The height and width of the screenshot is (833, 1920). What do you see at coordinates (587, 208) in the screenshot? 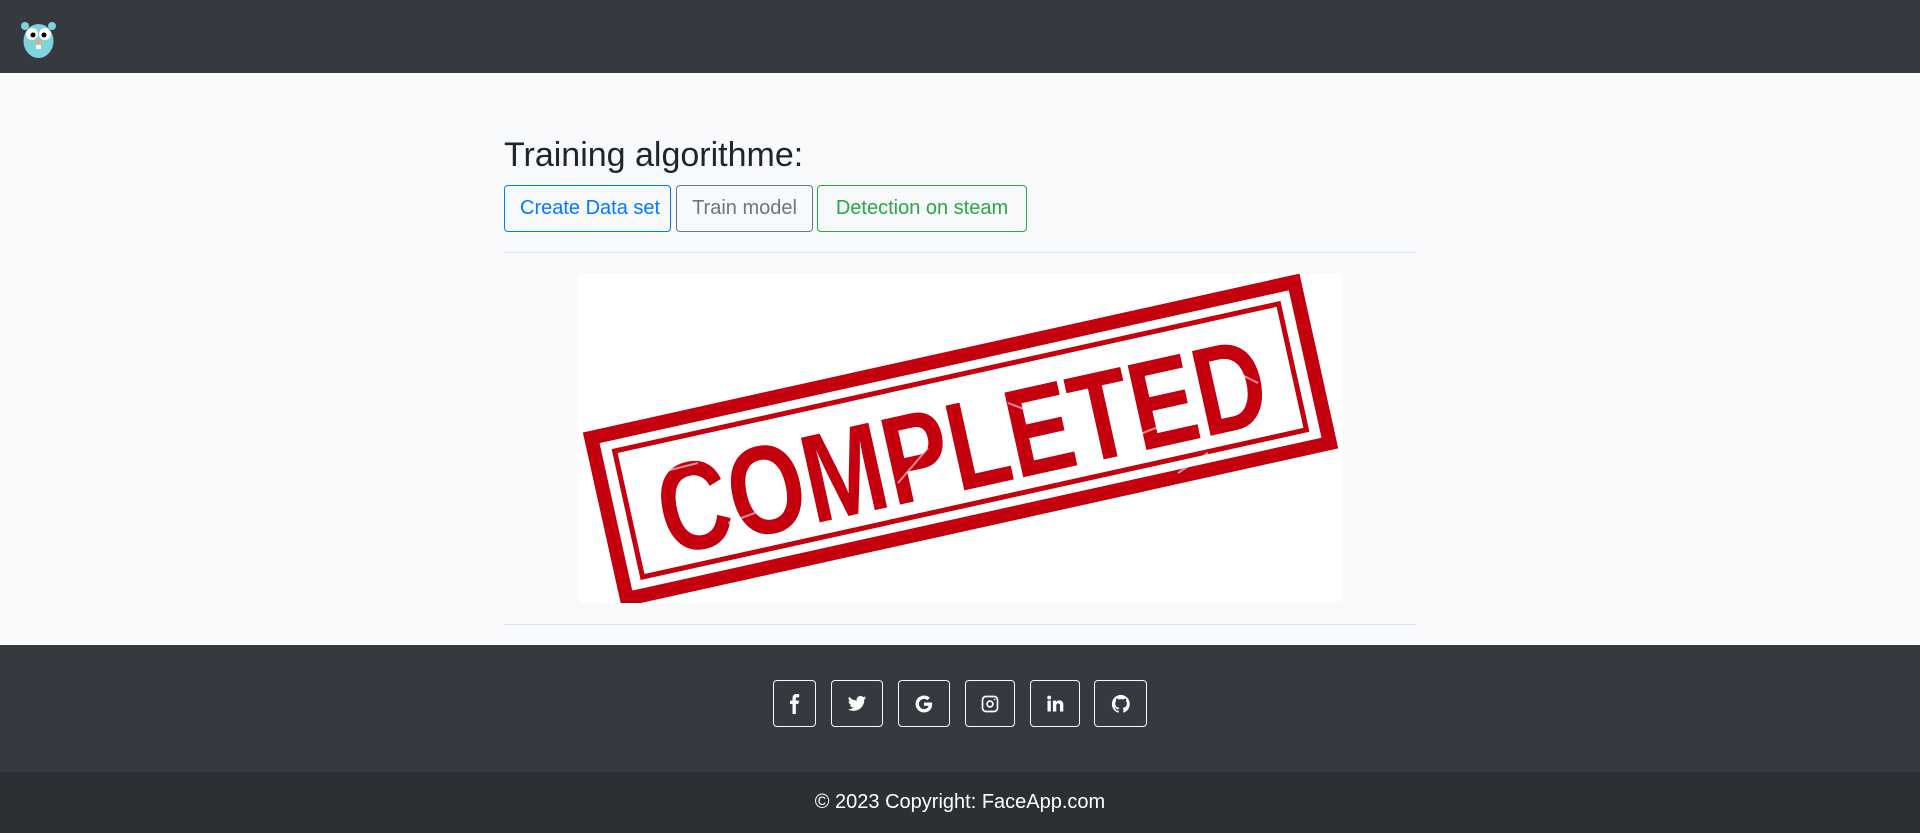
I see `create-dataset-button: Create Data set` at bounding box center [587, 208].